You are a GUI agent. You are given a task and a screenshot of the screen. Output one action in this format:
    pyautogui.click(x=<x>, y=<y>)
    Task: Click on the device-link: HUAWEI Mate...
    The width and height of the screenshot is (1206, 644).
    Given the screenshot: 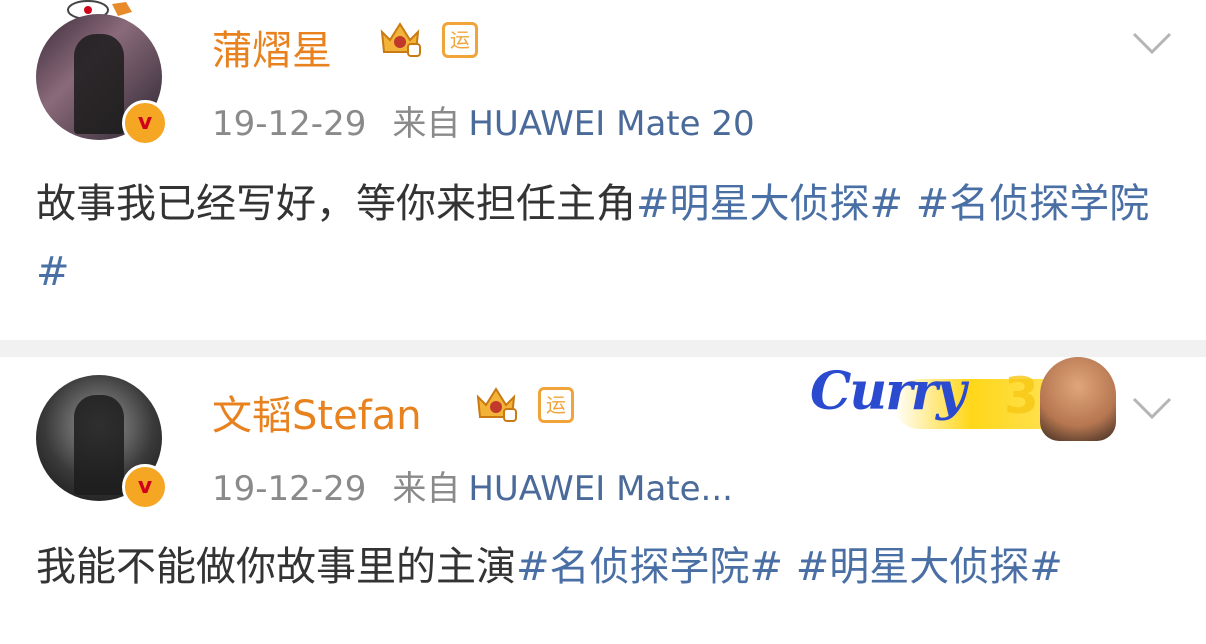 What is the action you would take?
    pyautogui.click(x=600, y=489)
    